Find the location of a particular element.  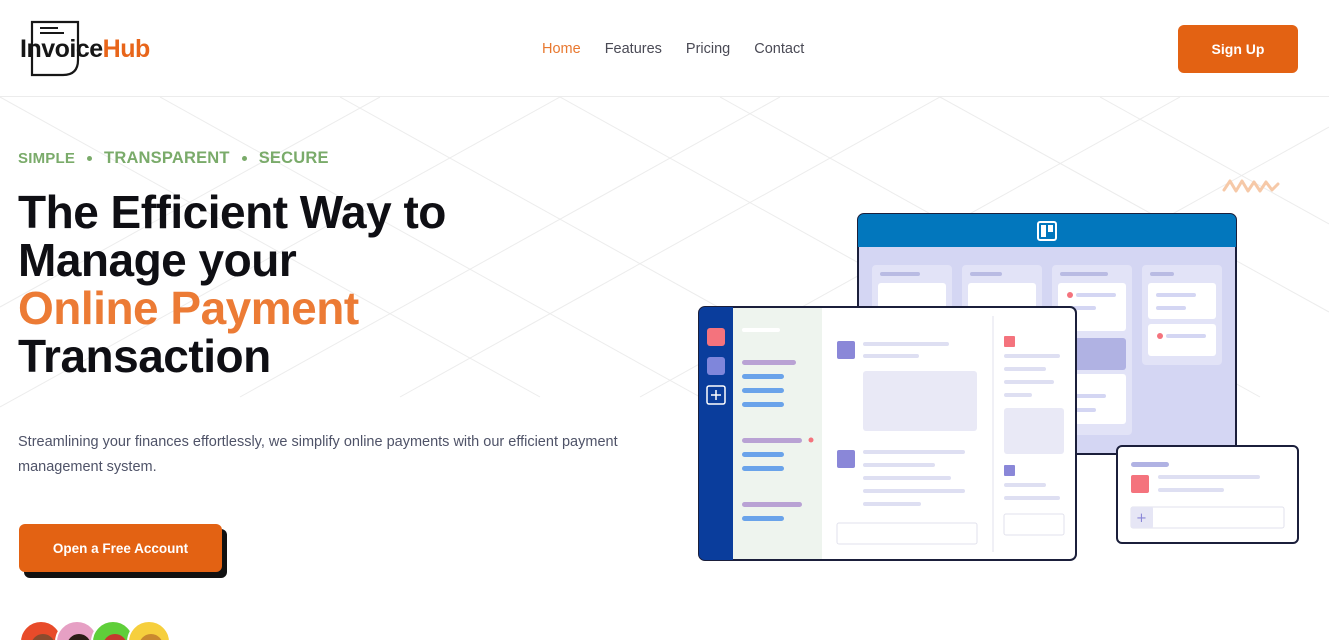

tagline-secure: SECURE is located at coordinates (293, 158).